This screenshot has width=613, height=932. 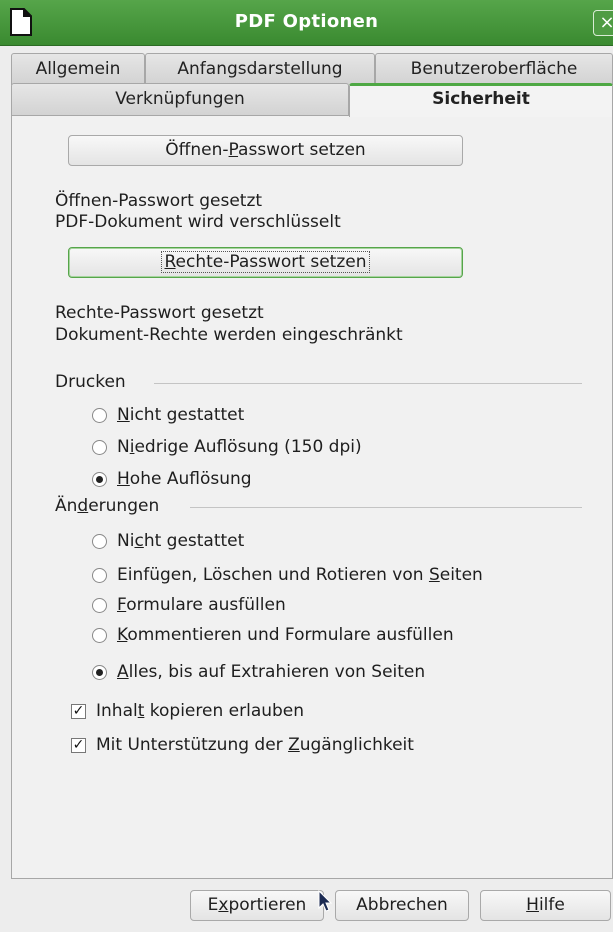 What do you see at coordinates (260, 69) in the screenshot?
I see `tab-anfangsdarstellung: Anfangsdarstellung` at bounding box center [260, 69].